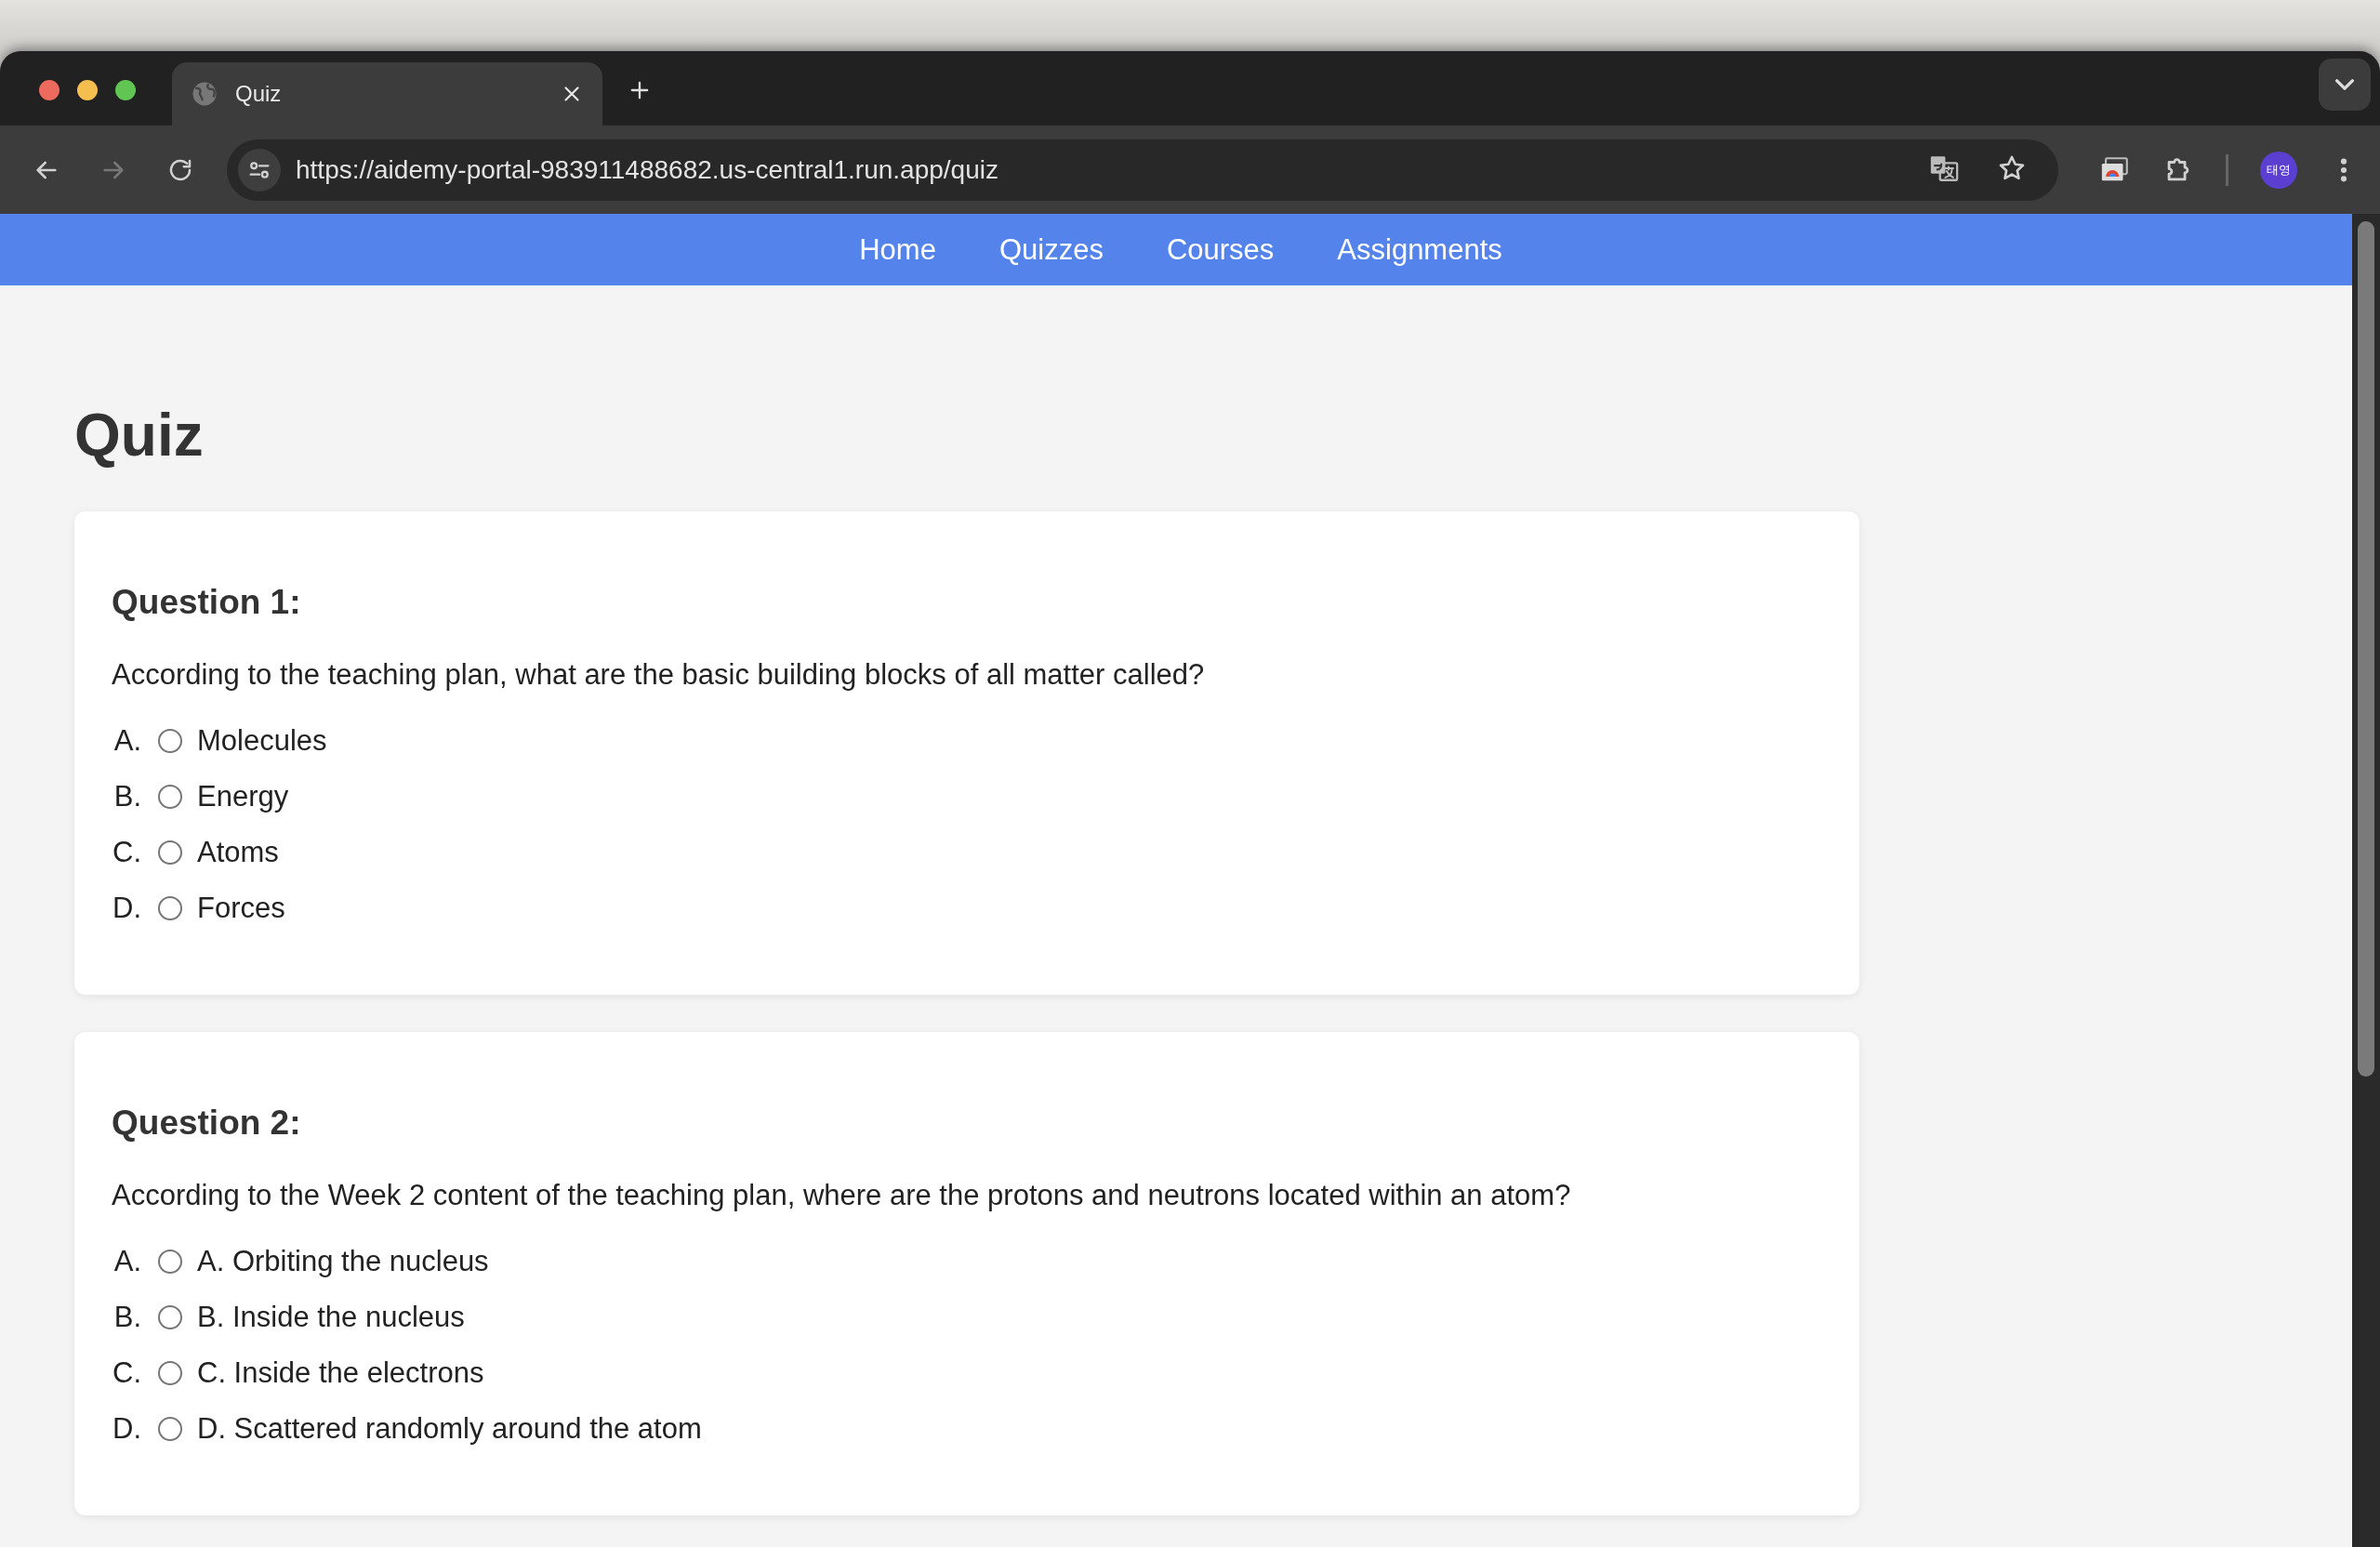 The height and width of the screenshot is (1547, 2380). Describe the element at coordinates (340, 1373) in the screenshot. I see `option-label: C. Inside the electrons` at that location.